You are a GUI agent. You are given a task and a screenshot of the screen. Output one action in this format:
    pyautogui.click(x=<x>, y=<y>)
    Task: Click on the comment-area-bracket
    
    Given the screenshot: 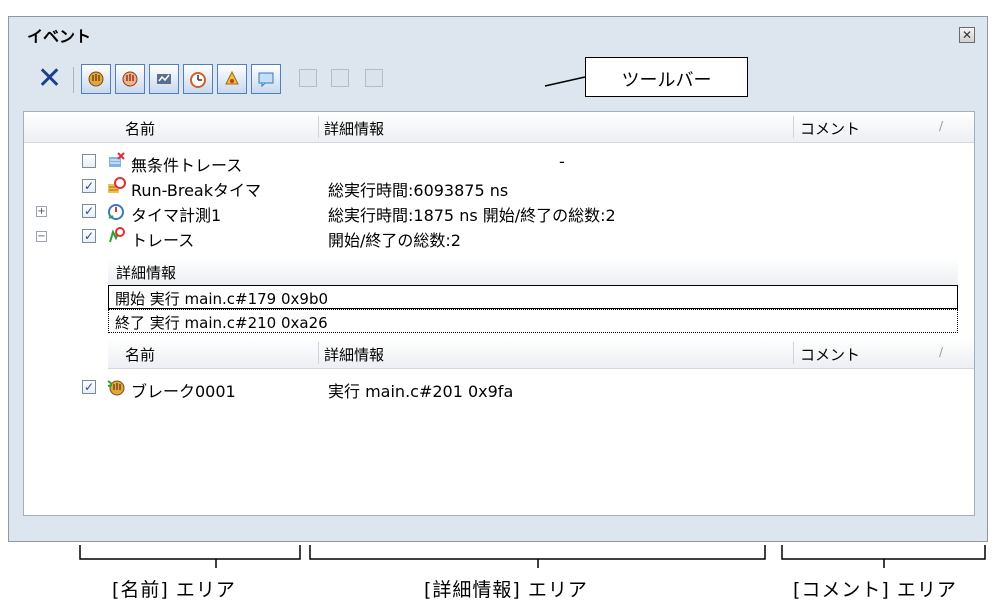 What is the action you would take?
    pyautogui.click(x=883, y=556)
    